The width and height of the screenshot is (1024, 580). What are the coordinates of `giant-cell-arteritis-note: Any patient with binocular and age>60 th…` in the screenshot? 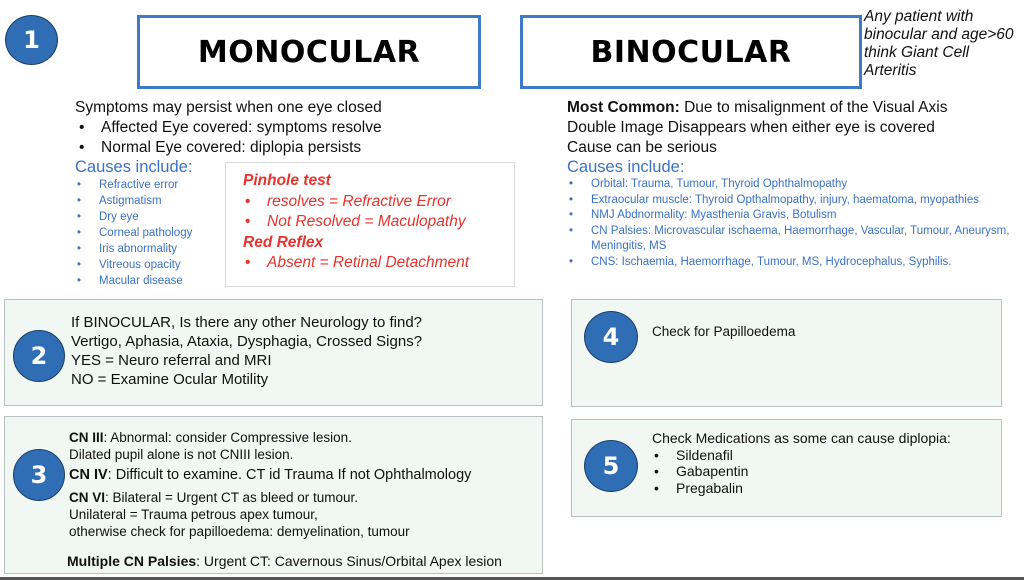 It's located at (939, 43).